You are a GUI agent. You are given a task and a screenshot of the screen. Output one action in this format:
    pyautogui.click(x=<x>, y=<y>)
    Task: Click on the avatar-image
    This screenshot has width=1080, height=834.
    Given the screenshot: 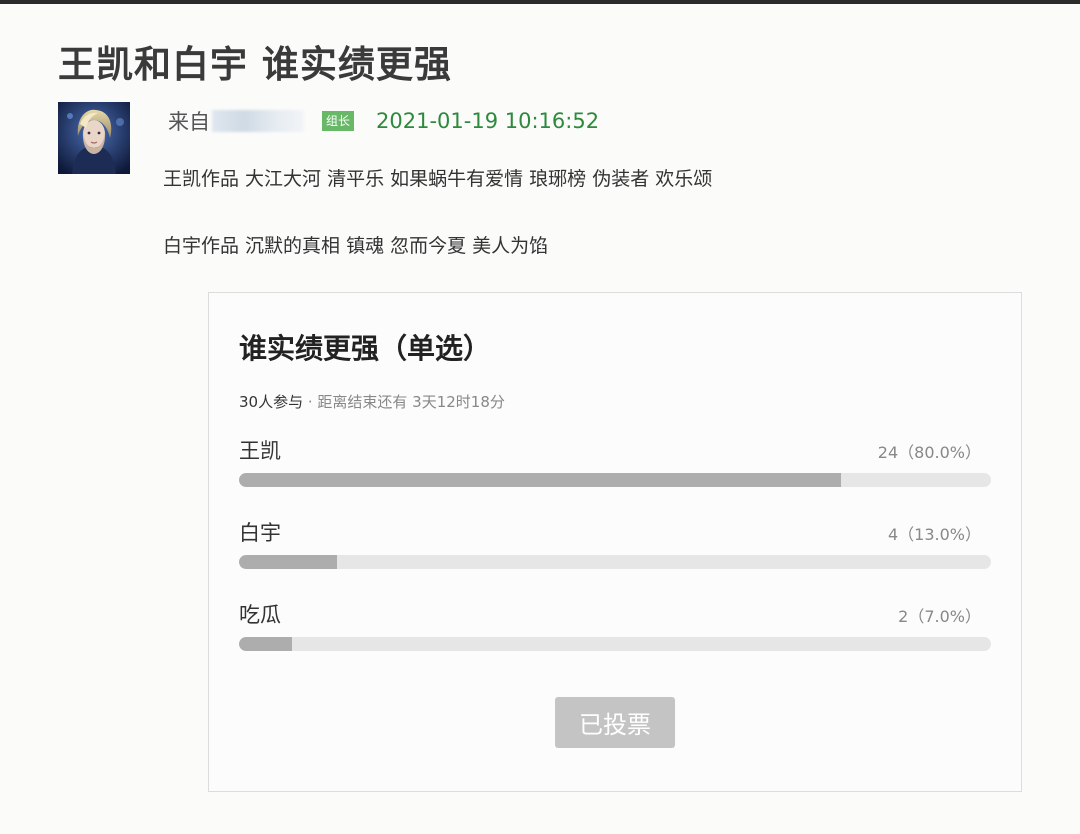 What is the action you would take?
    pyautogui.click(x=94, y=138)
    